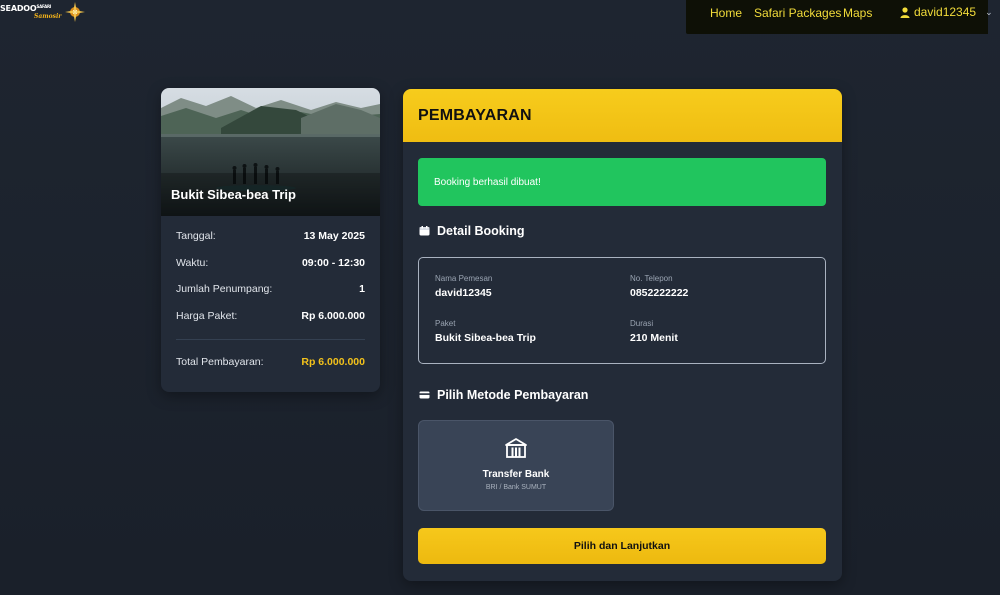  I want to click on summary-row-passengers: Jumlah Penumpang: 1, so click(270, 296).